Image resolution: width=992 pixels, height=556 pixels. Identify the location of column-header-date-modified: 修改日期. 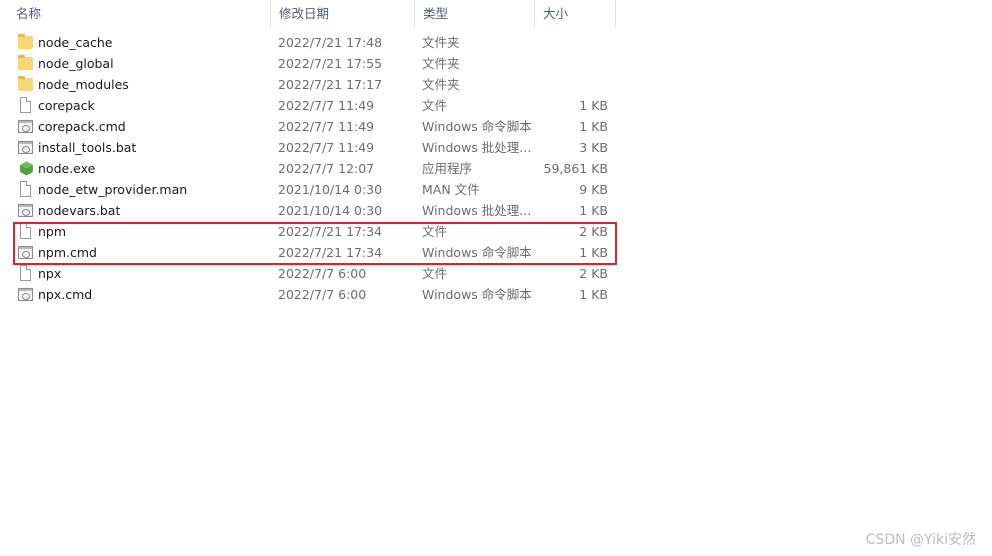
(343, 14).